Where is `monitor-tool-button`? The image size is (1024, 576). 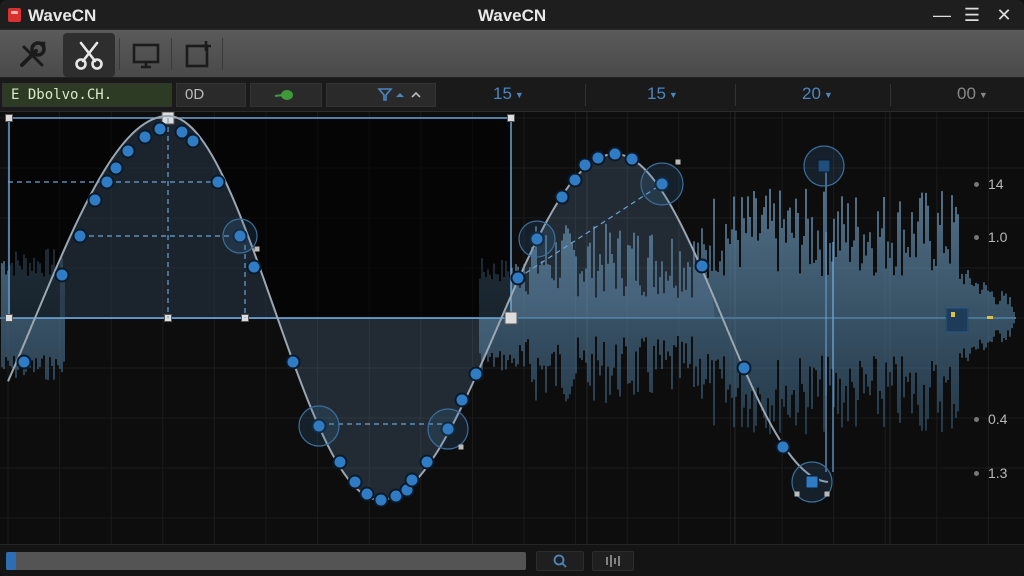
monitor-tool-button is located at coordinates (146, 55).